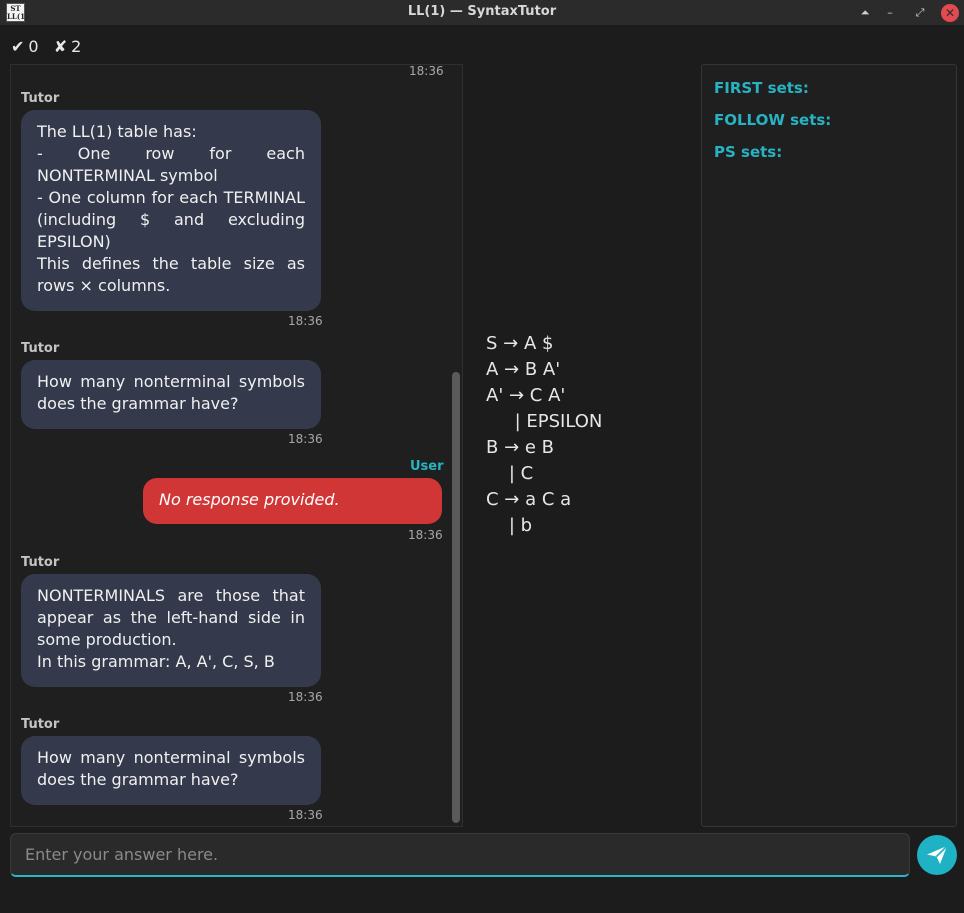  What do you see at coordinates (456, 597) in the screenshot?
I see `chat-scrollbar-thumb` at bounding box center [456, 597].